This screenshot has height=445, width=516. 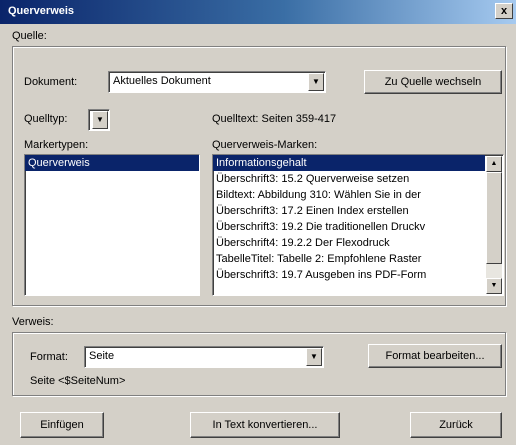 What do you see at coordinates (46, 119) in the screenshot?
I see `source-type-label: Quelltyp:` at bounding box center [46, 119].